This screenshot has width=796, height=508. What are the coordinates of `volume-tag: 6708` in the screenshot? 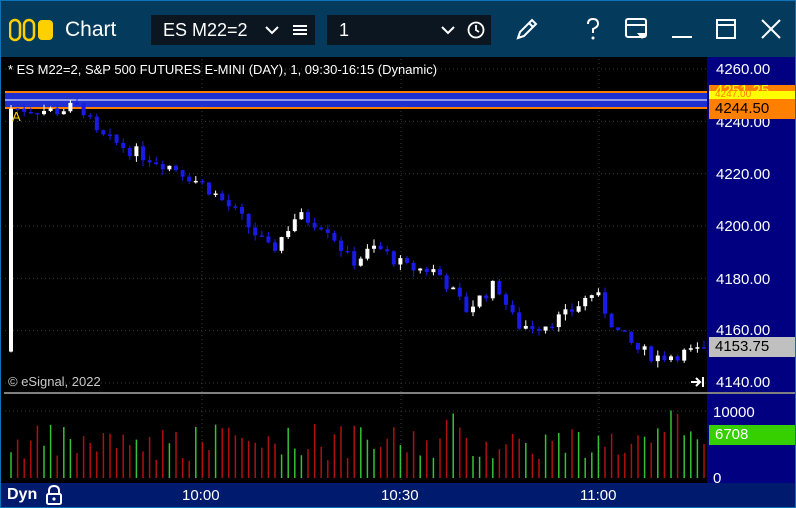 It's located at (752, 435).